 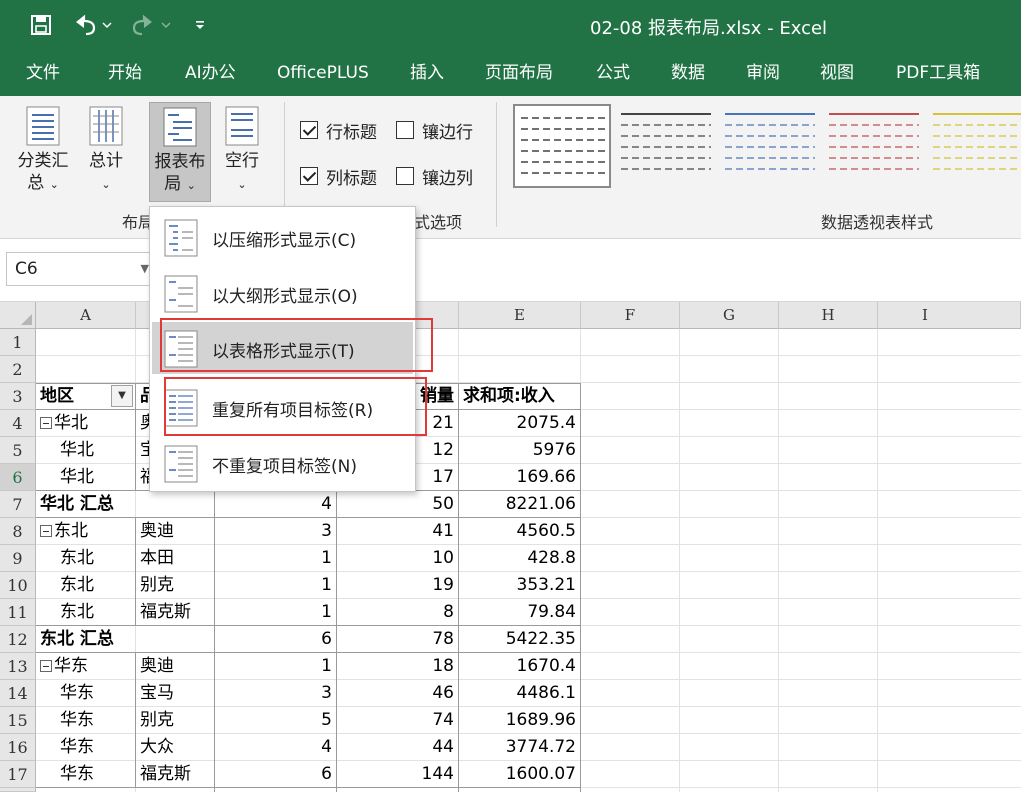 What do you see at coordinates (397, 639) in the screenshot?
I see `table-cell: 78` at bounding box center [397, 639].